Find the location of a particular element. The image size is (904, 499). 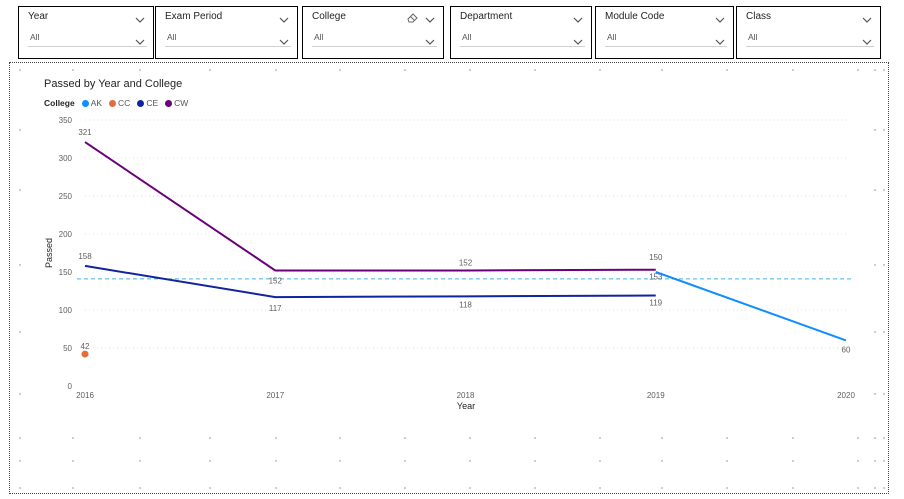

y-tick-label: 300 is located at coordinates (66, 158).